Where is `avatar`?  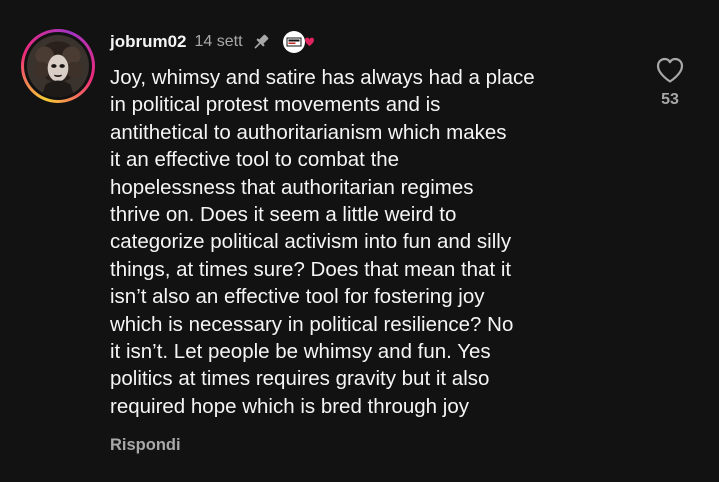
avatar is located at coordinates (58, 66).